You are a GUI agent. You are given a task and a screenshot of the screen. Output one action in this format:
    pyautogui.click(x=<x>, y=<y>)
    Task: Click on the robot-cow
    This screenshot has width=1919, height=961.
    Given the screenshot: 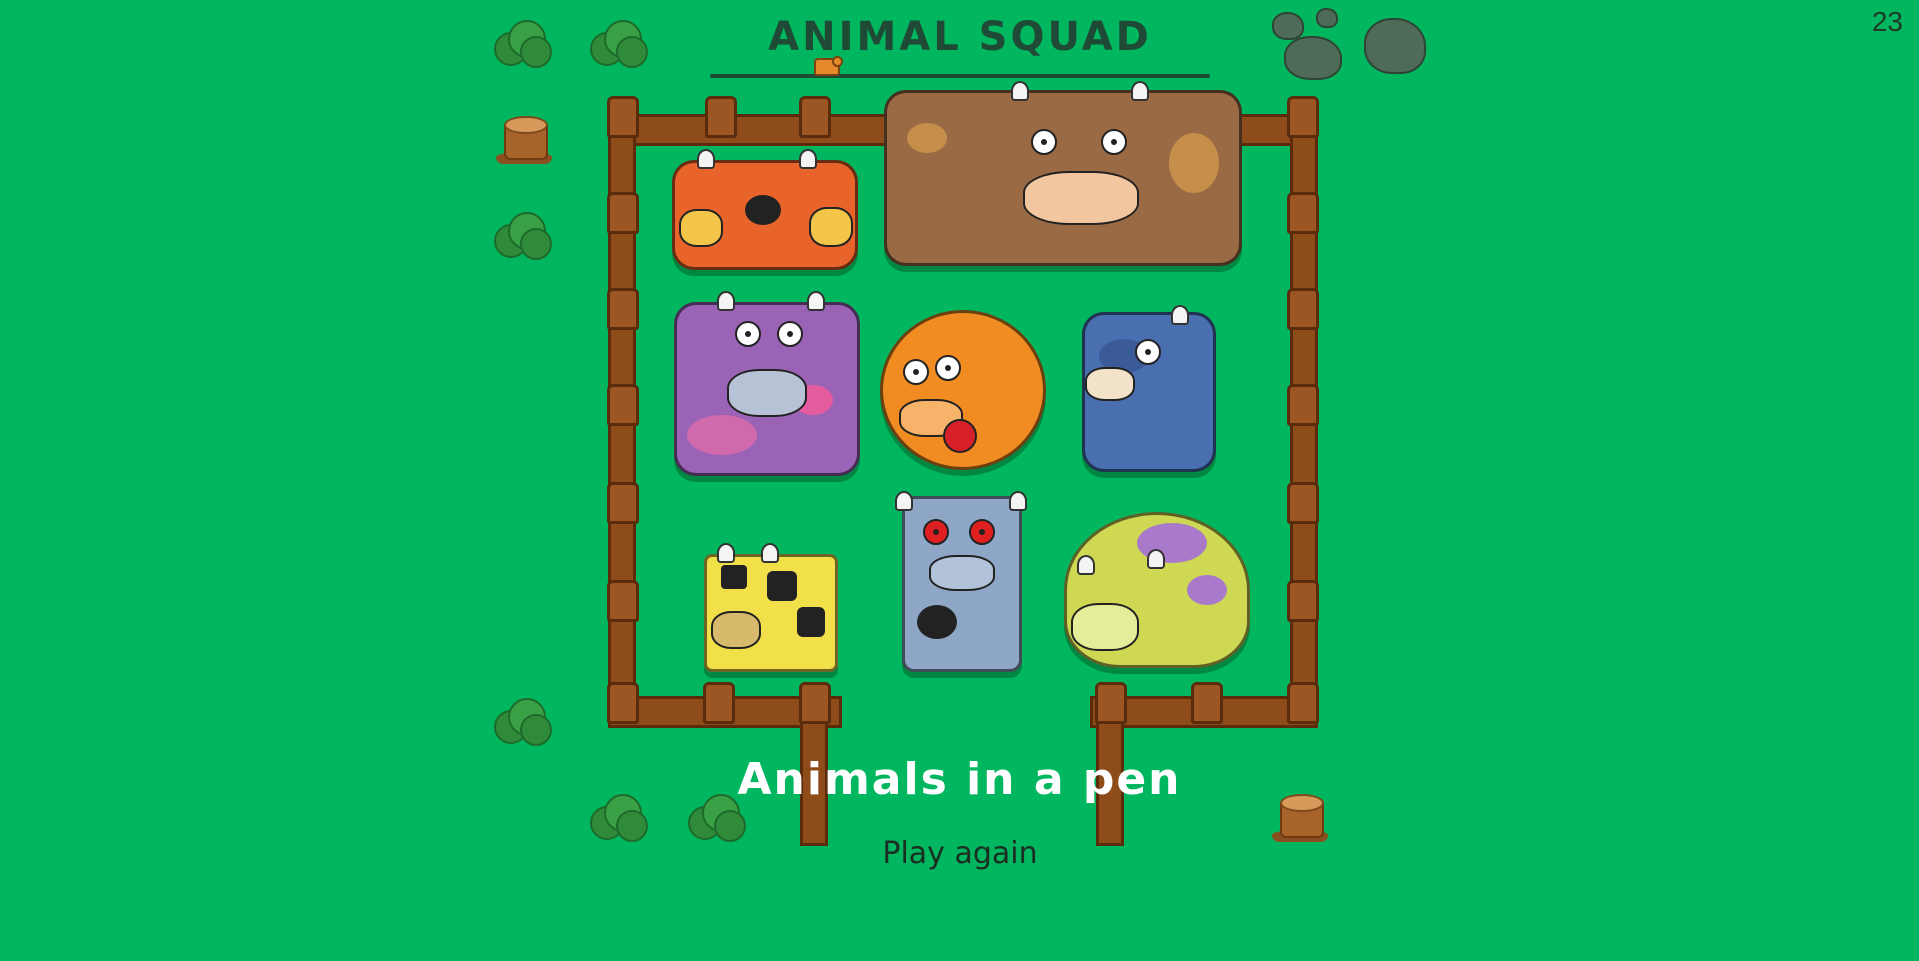 What is the action you would take?
    pyautogui.click(x=961, y=581)
    